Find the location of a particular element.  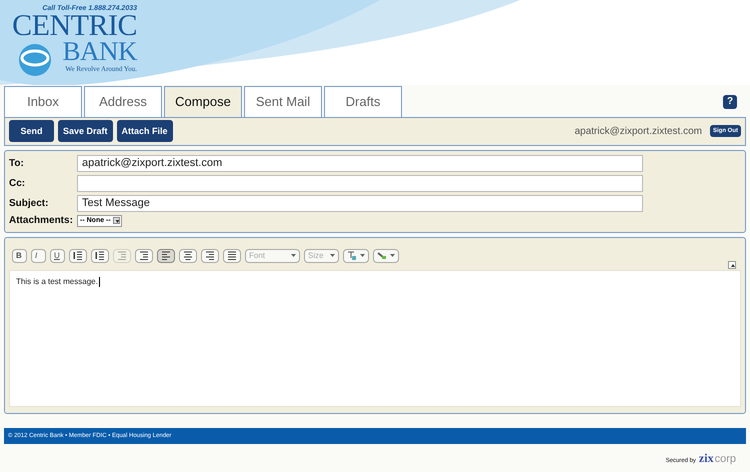

message-text: This is a test message. is located at coordinates (57, 281).